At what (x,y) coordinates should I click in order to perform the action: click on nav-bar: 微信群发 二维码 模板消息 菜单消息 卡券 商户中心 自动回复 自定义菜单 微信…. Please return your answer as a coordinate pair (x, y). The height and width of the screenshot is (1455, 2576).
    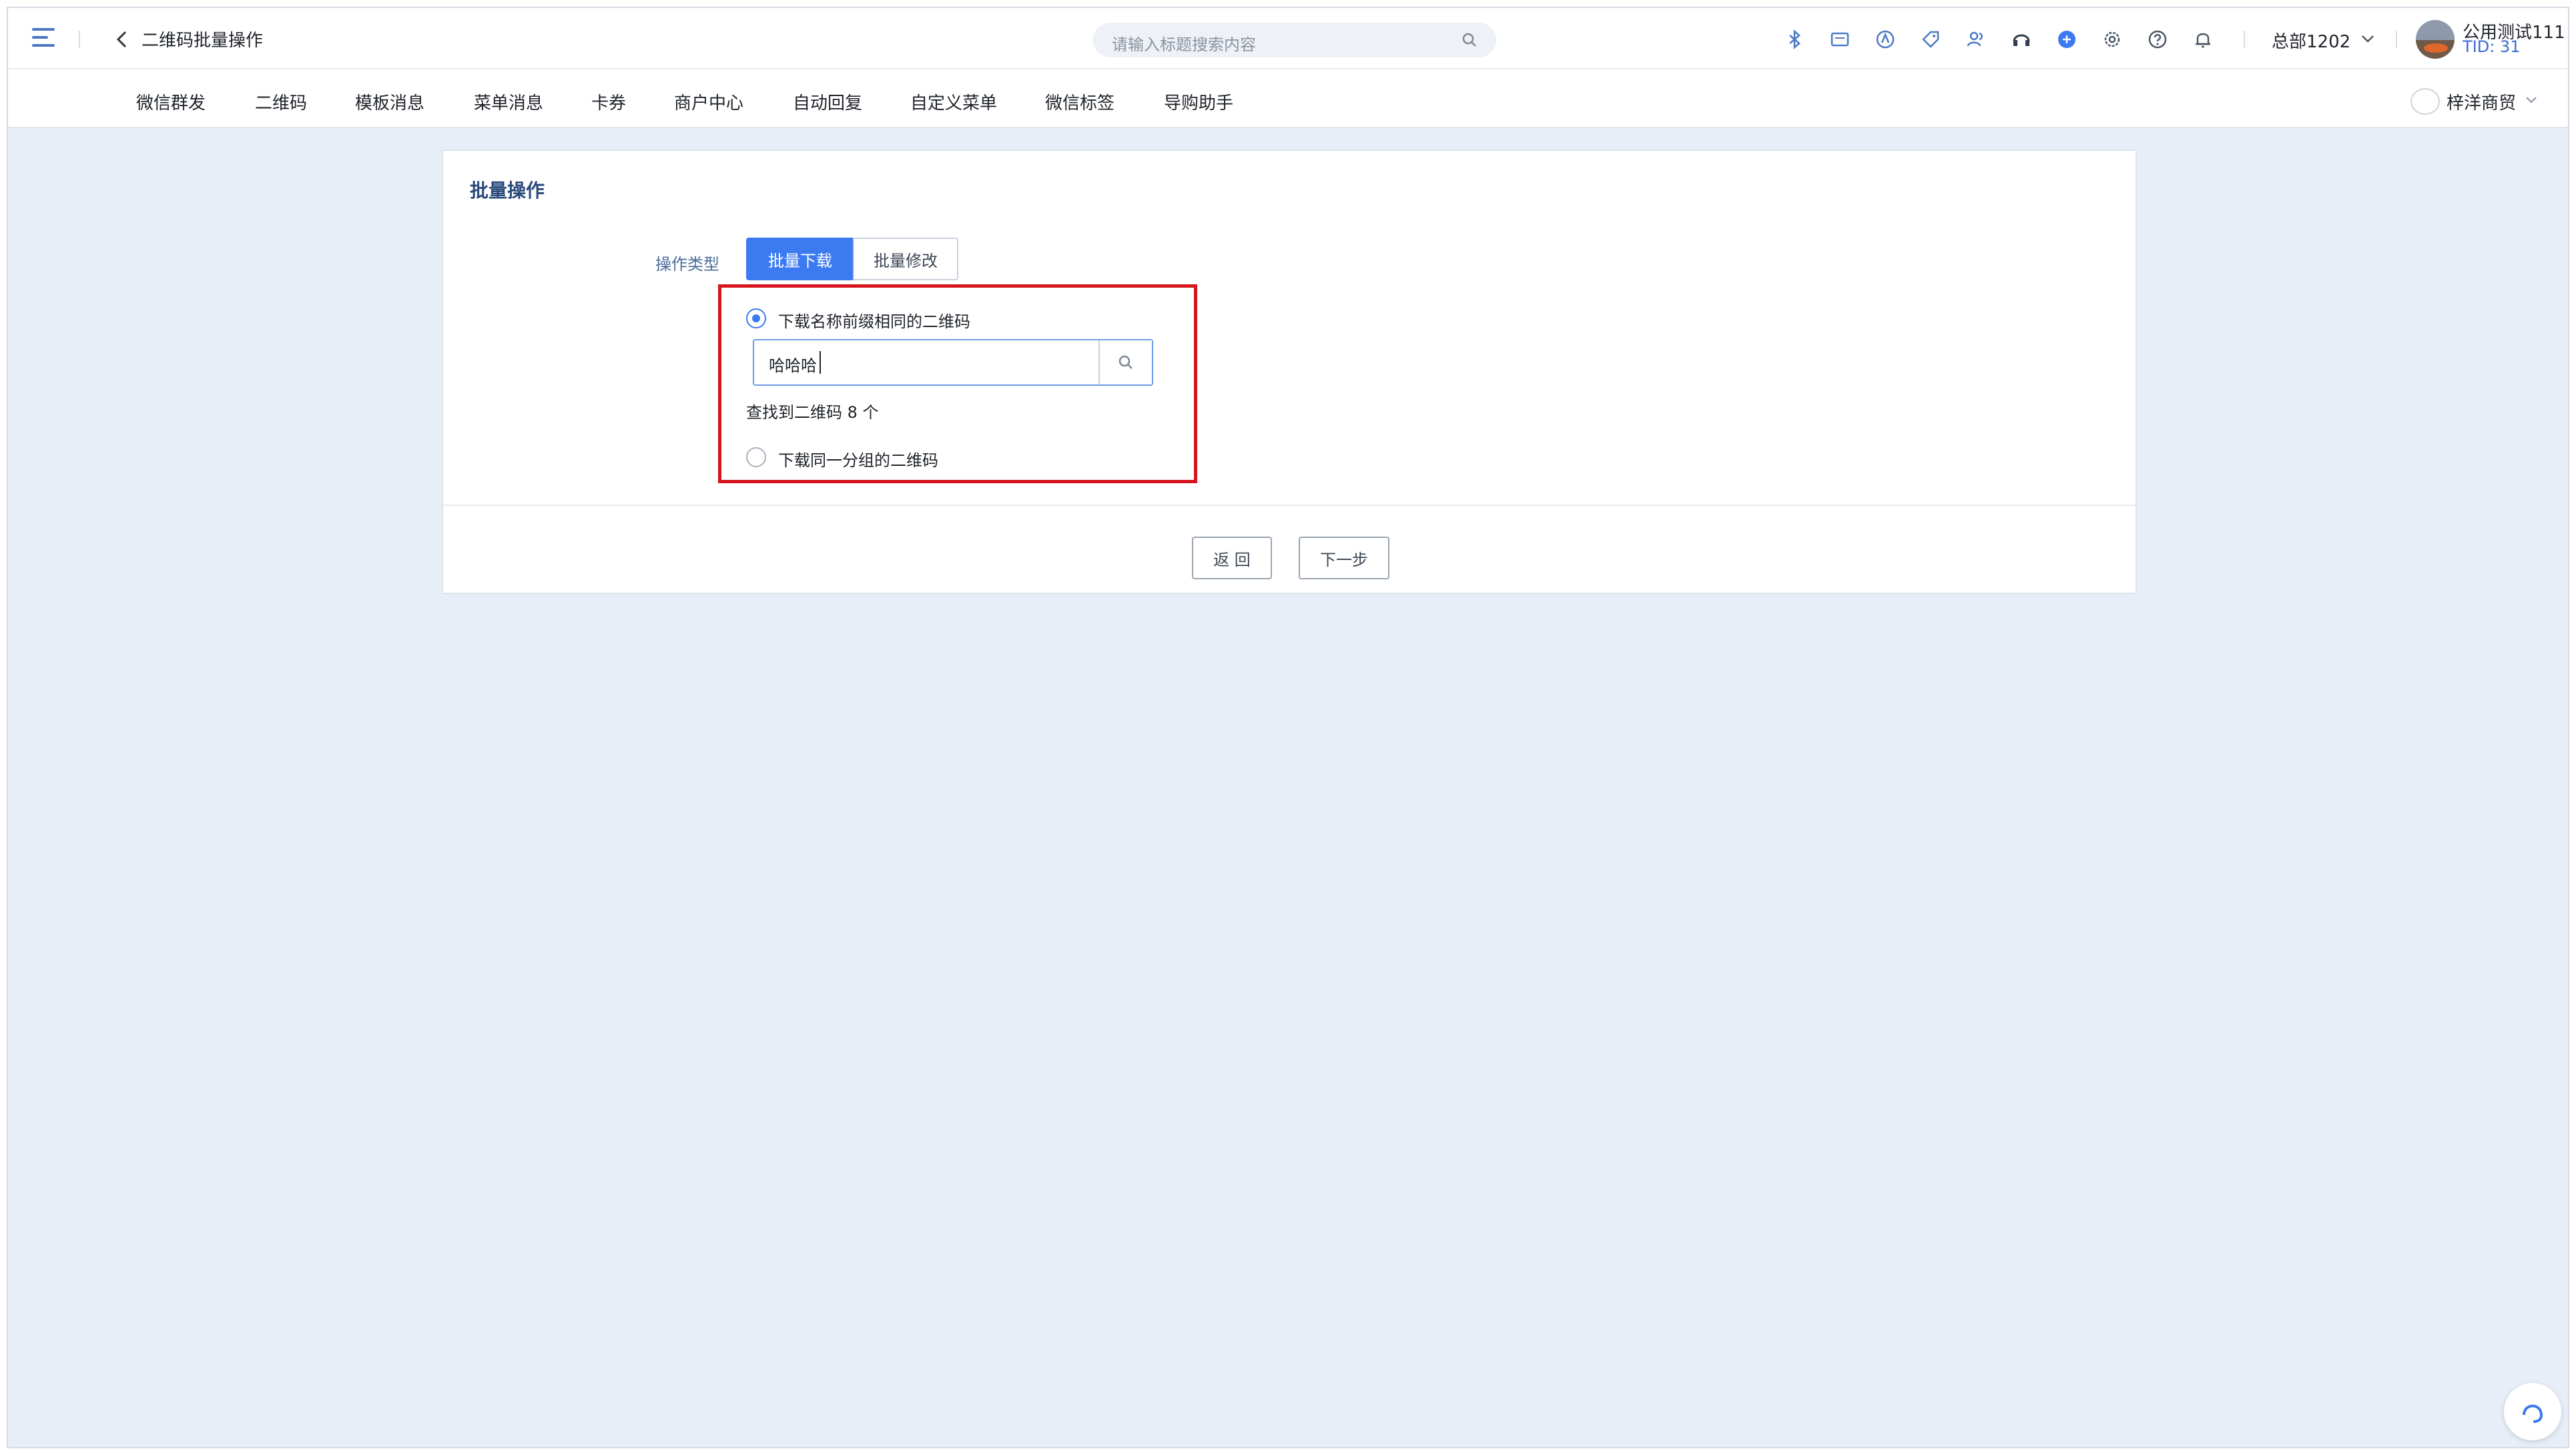
    Looking at the image, I should click on (1288, 99).